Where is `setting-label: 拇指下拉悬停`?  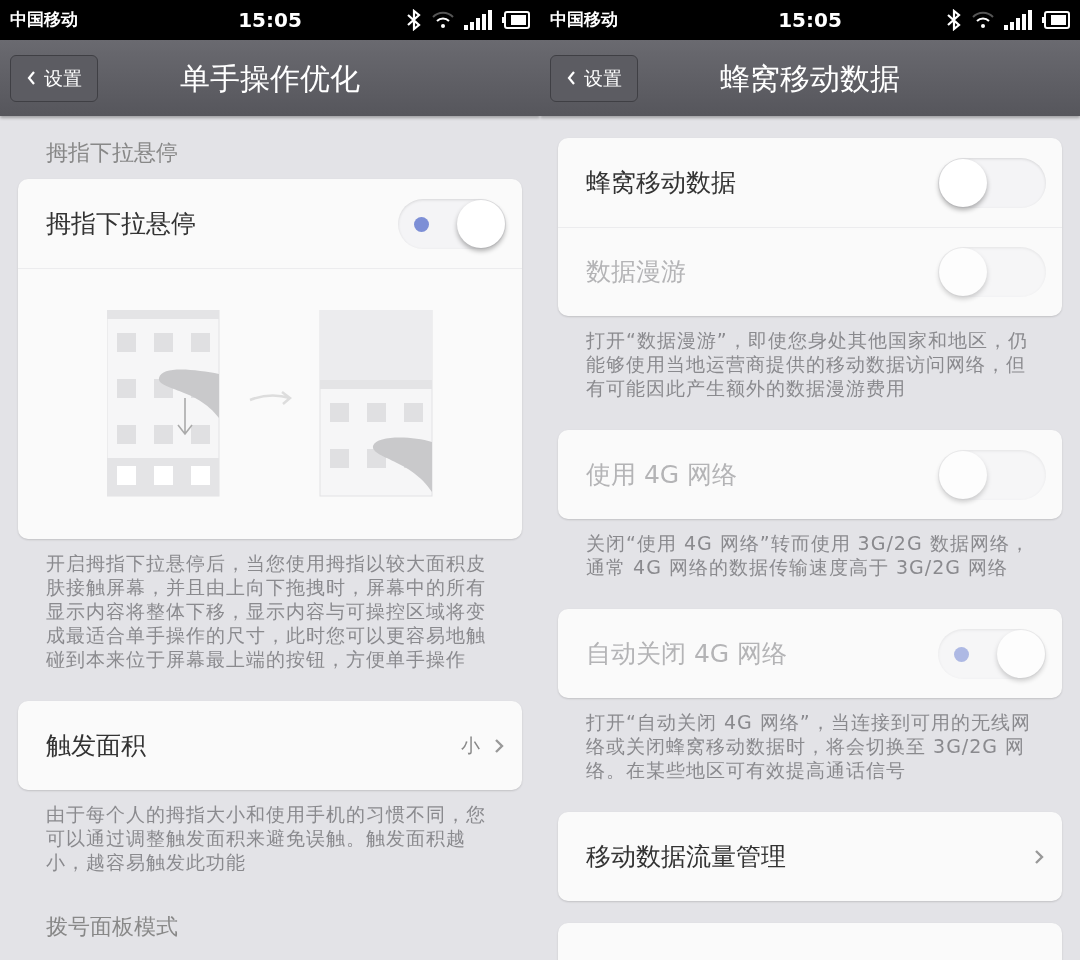 setting-label: 拇指下拉悬停 is located at coordinates (121, 223).